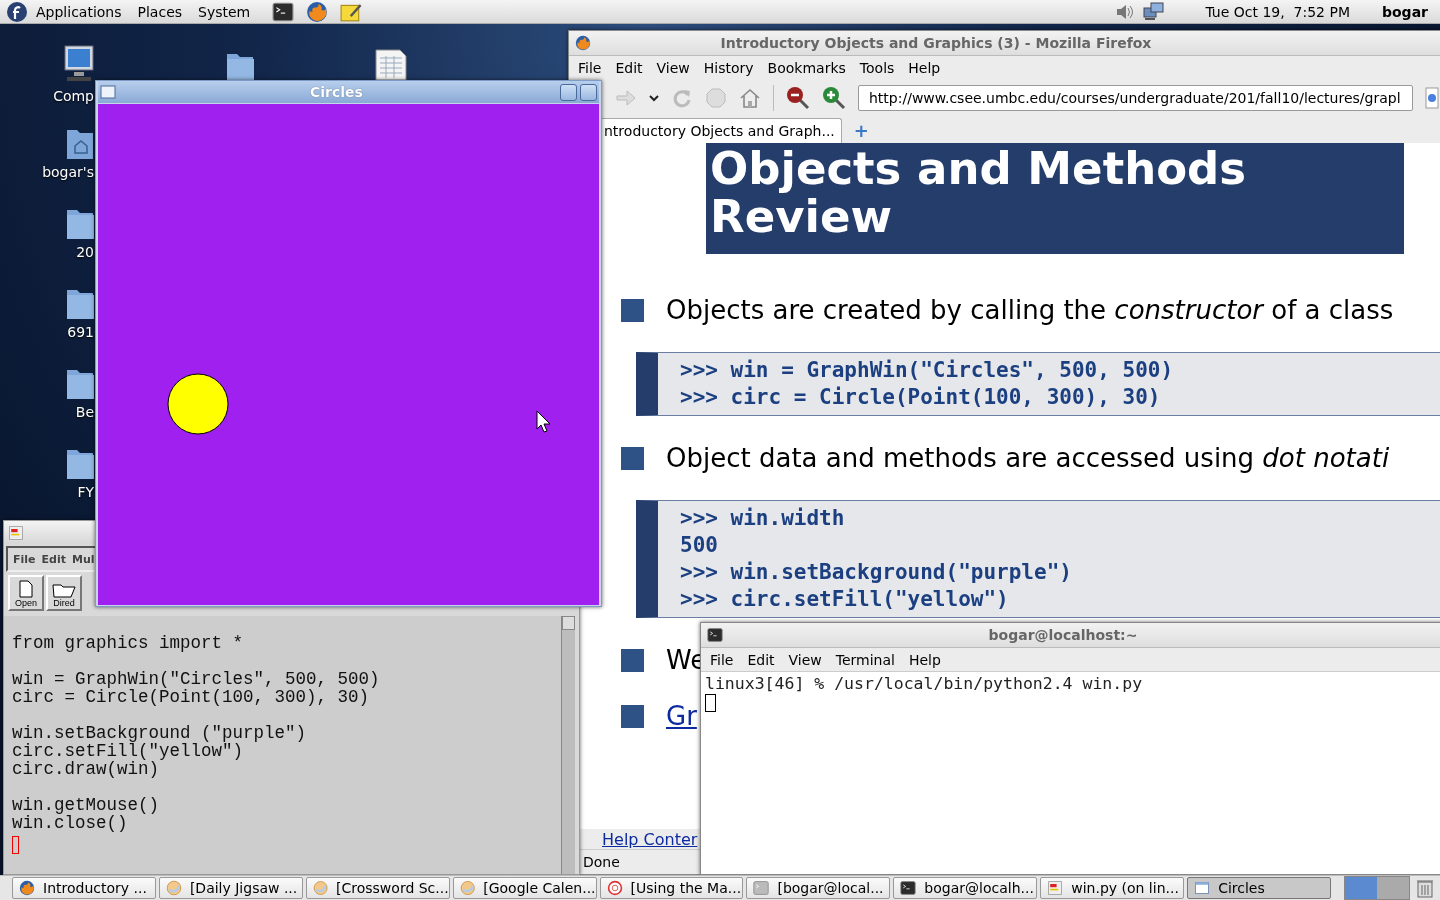  Describe the element at coordinates (198, 404) in the screenshot. I see `filled-circle` at that location.